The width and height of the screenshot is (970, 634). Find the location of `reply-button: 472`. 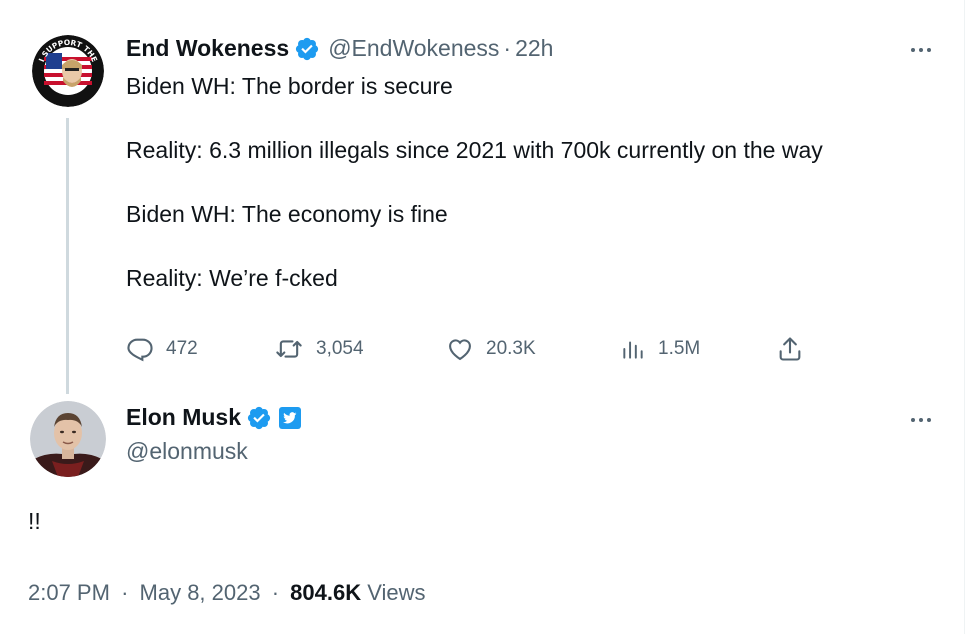

reply-button: 472 is located at coordinates (162, 349).